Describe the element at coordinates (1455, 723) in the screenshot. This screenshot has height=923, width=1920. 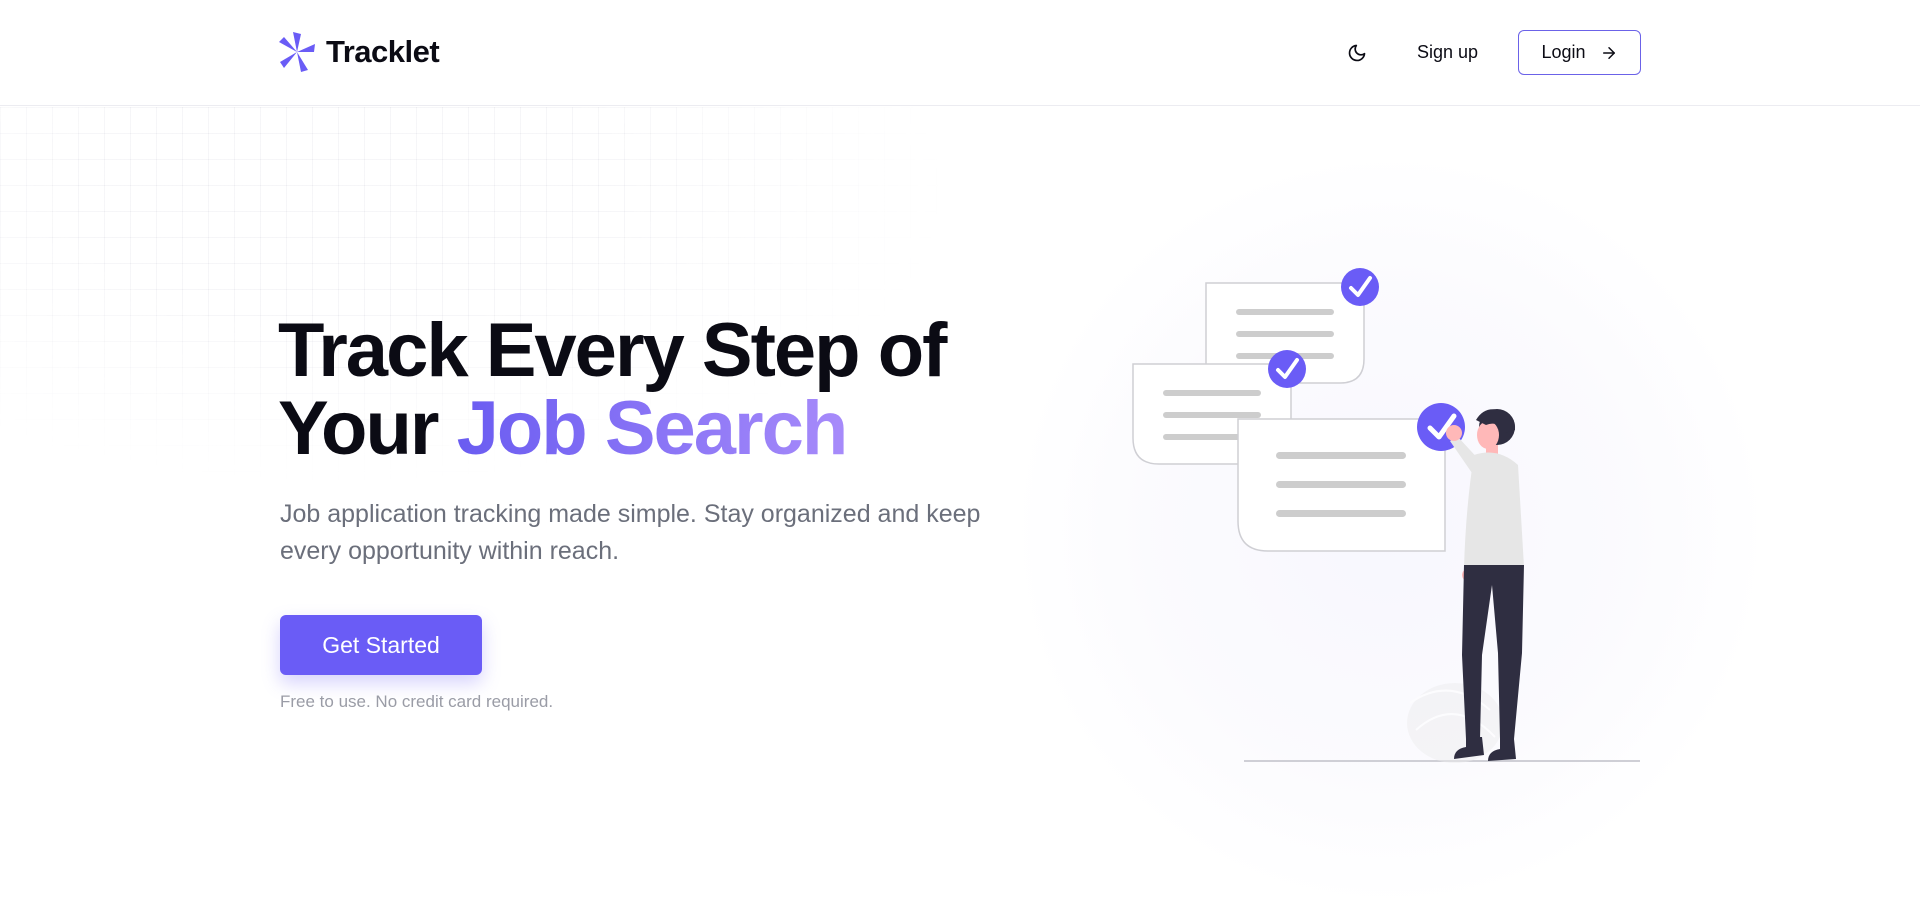
I see `plant-illustration` at that location.